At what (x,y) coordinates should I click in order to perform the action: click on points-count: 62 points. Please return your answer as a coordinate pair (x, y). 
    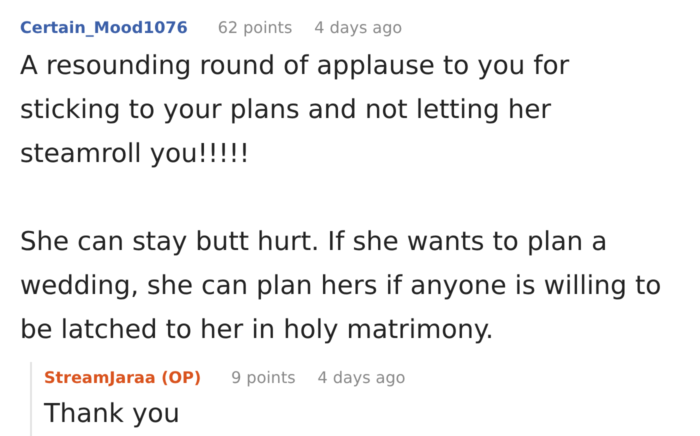
    Looking at the image, I should click on (255, 27).